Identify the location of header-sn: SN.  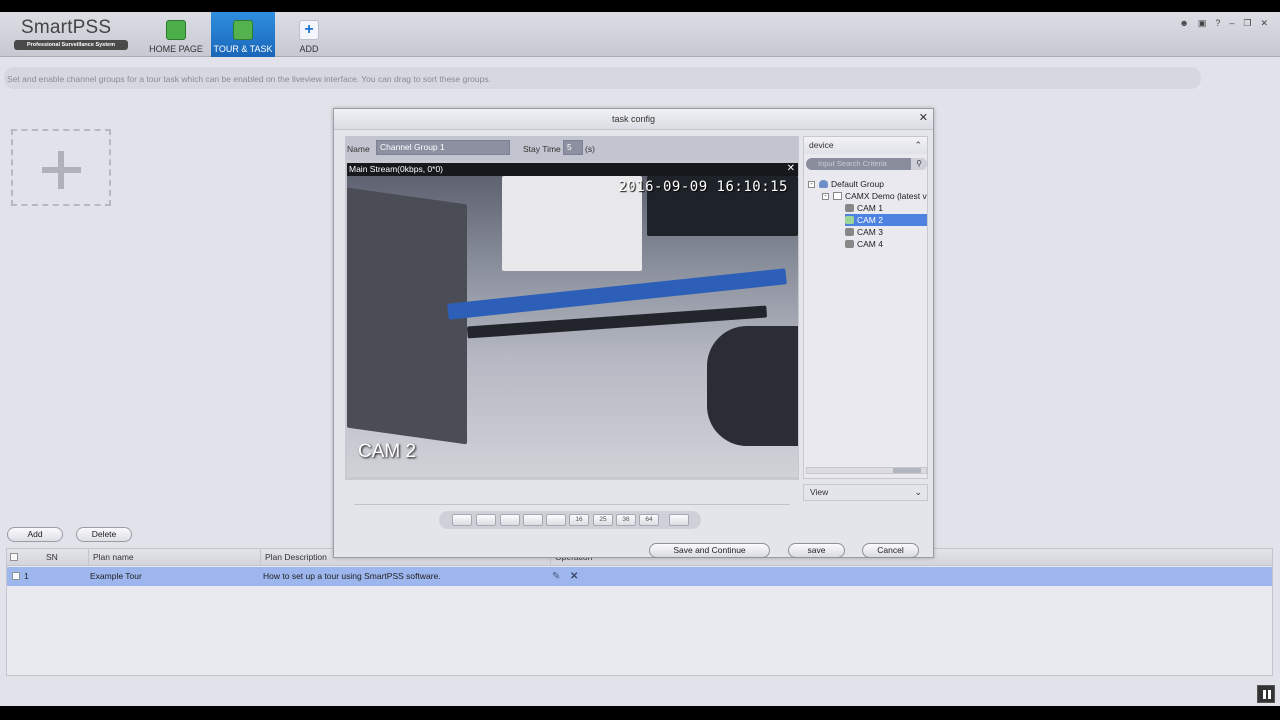
(52, 557).